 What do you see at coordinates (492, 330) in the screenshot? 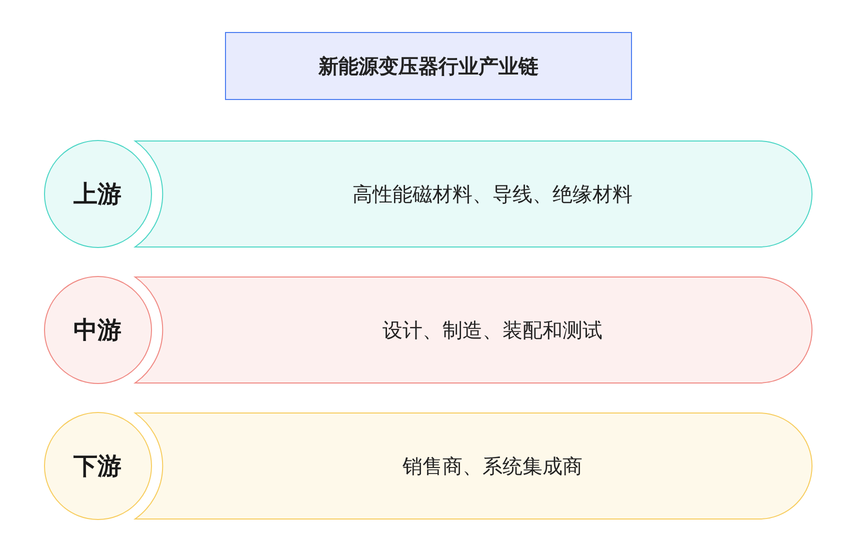
I see `stage-description: 设计、制造、装配和测试` at bounding box center [492, 330].